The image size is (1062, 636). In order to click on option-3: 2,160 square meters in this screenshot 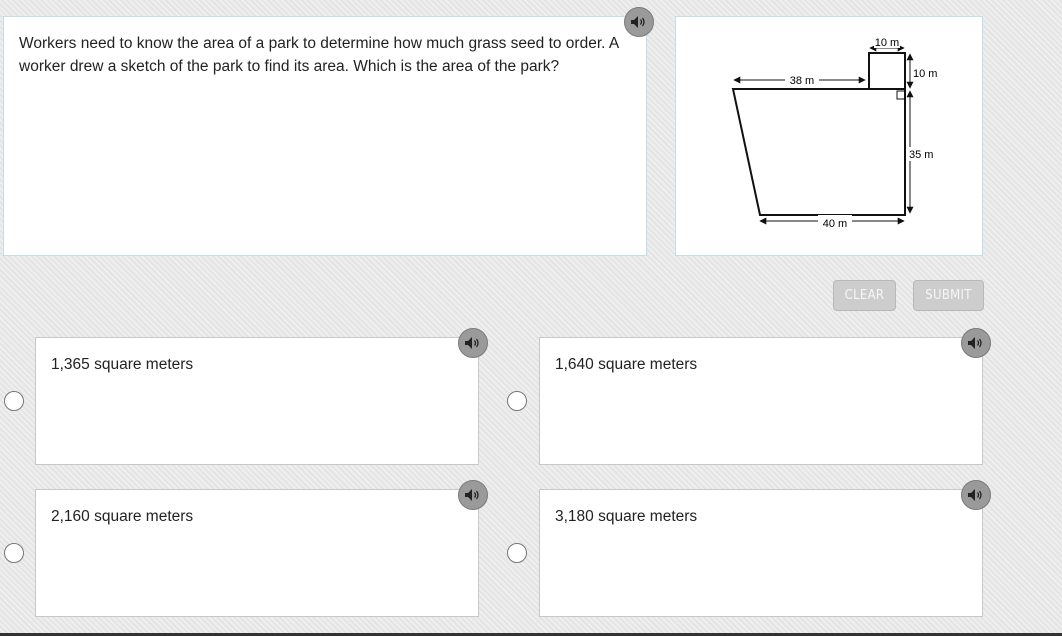, I will do `click(257, 553)`.